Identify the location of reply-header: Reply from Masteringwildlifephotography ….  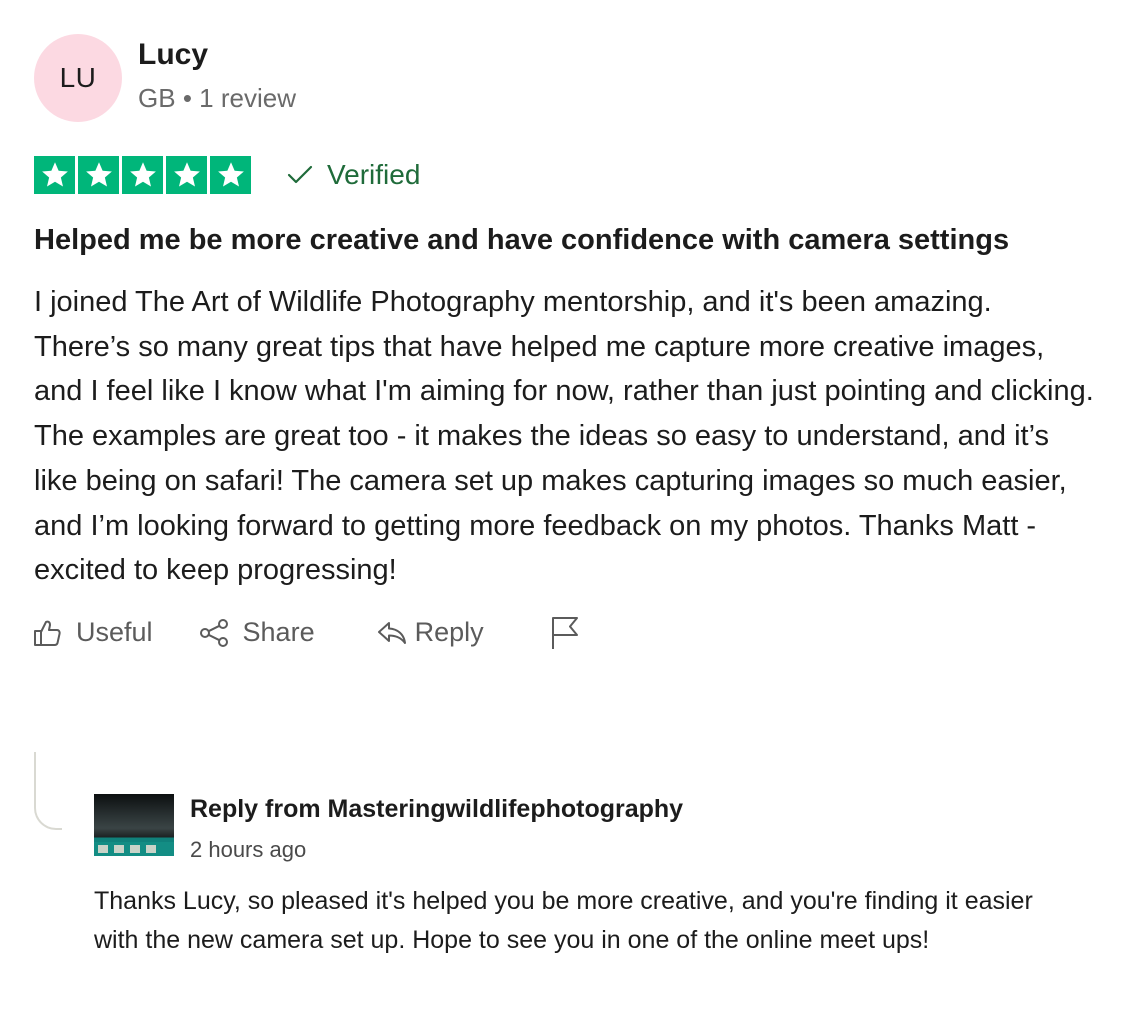
(388, 829).